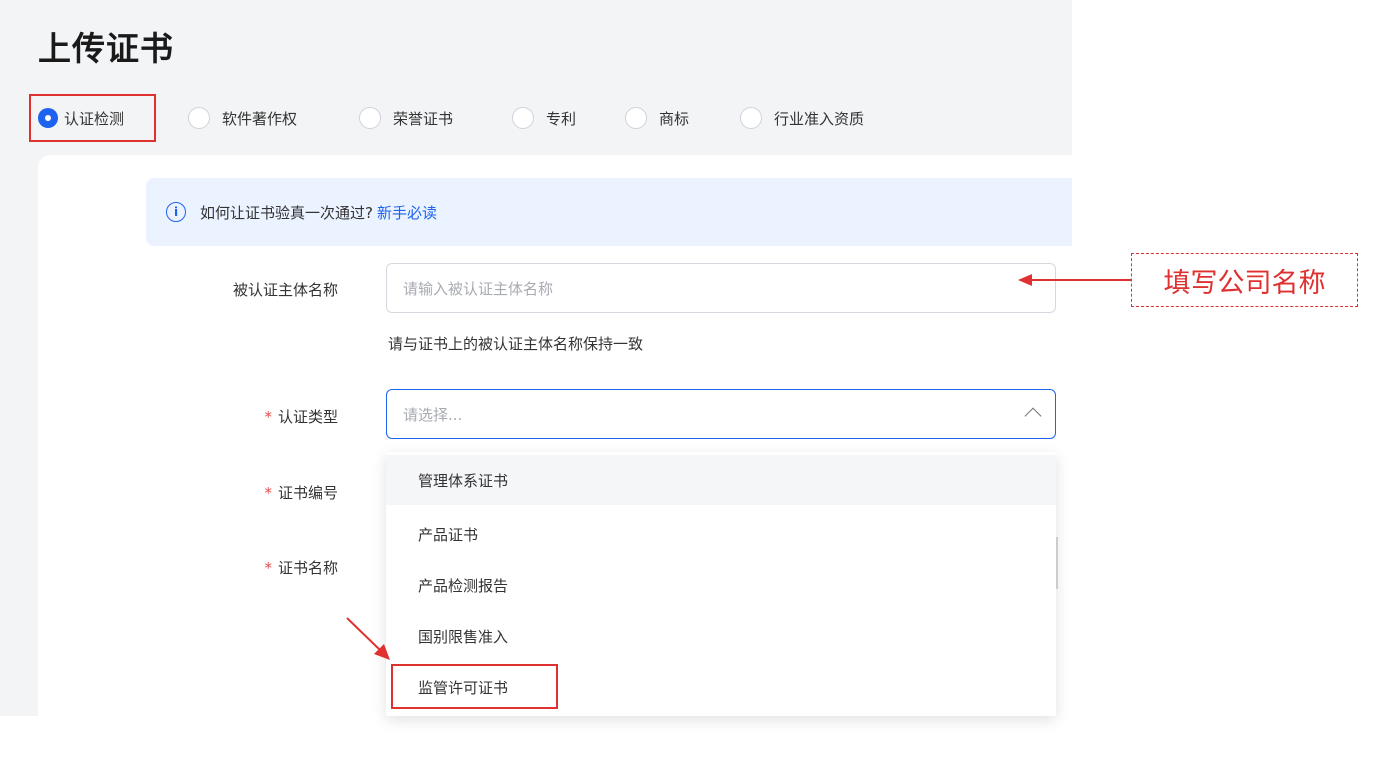 The height and width of the screenshot is (759, 1380). I want to click on cert-name-input-edge, so click(1057, 563).